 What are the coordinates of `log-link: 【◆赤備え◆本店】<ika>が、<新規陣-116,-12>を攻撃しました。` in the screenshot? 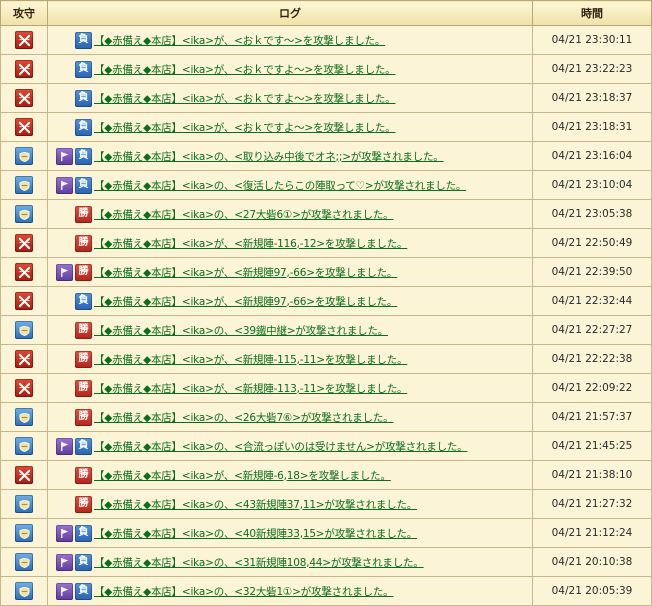 It's located at (250, 243).